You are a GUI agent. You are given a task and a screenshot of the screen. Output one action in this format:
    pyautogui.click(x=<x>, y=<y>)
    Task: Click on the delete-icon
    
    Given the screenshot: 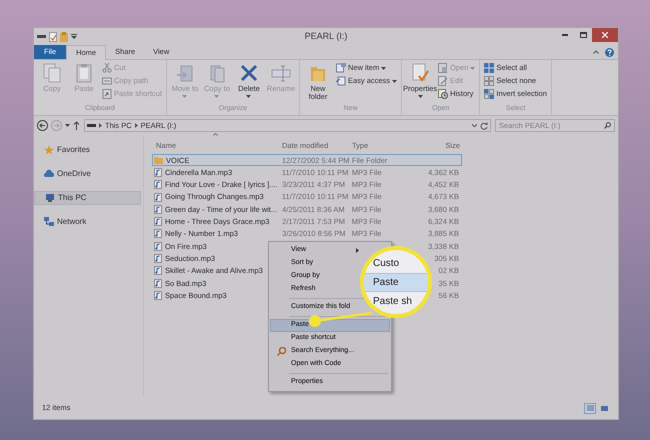 What is the action you would take?
    pyautogui.click(x=248, y=73)
    